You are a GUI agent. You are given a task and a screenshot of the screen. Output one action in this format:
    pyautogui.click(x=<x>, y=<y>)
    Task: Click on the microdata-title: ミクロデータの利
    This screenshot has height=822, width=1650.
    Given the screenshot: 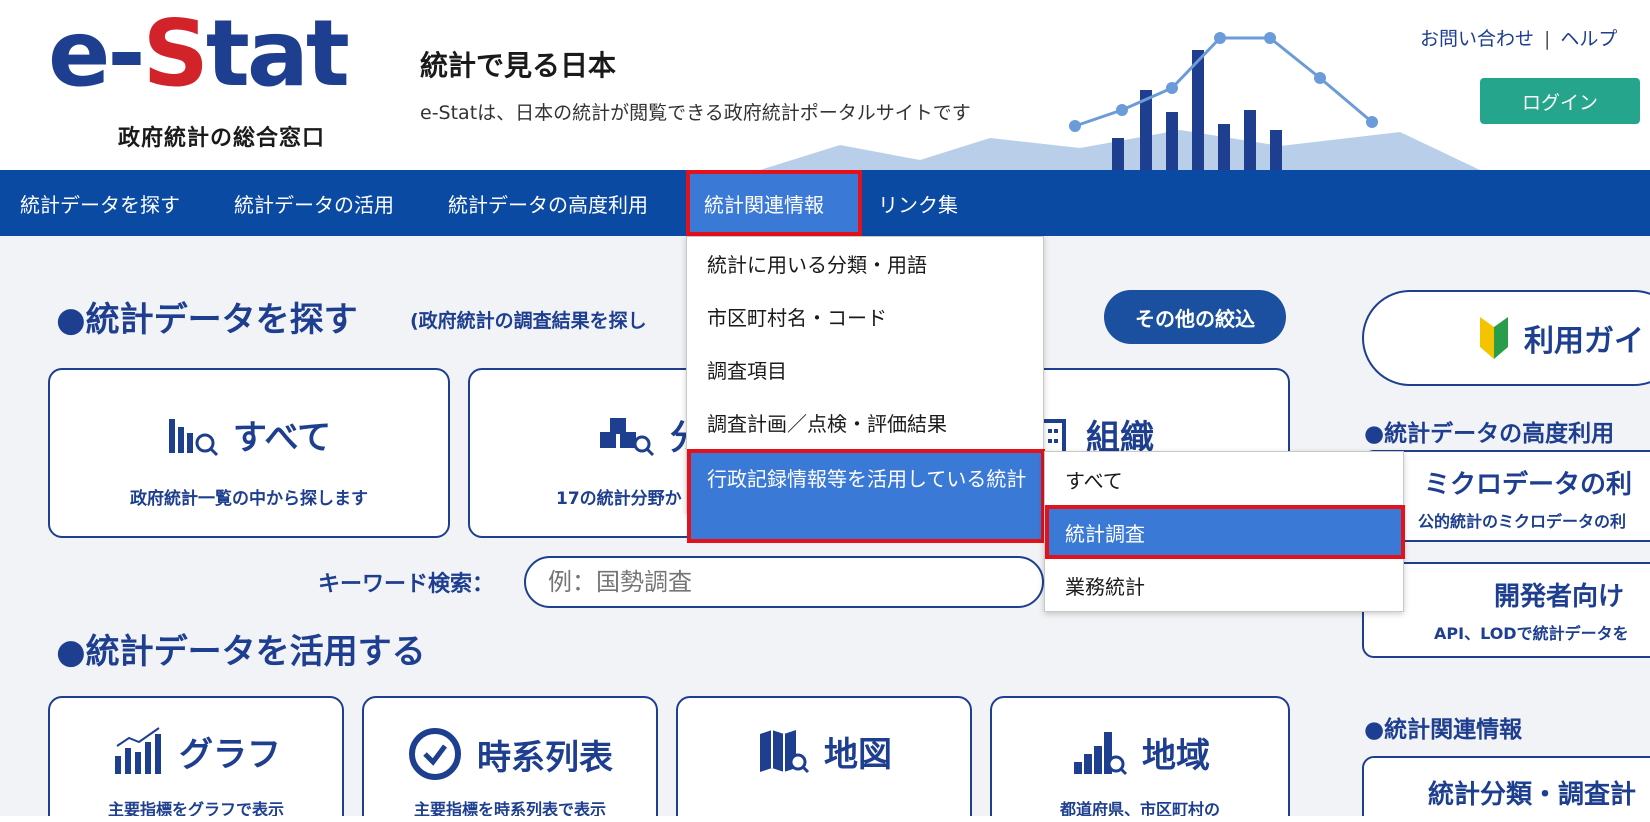 What is the action you would take?
    pyautogui.click(x=1528, y=485)
    